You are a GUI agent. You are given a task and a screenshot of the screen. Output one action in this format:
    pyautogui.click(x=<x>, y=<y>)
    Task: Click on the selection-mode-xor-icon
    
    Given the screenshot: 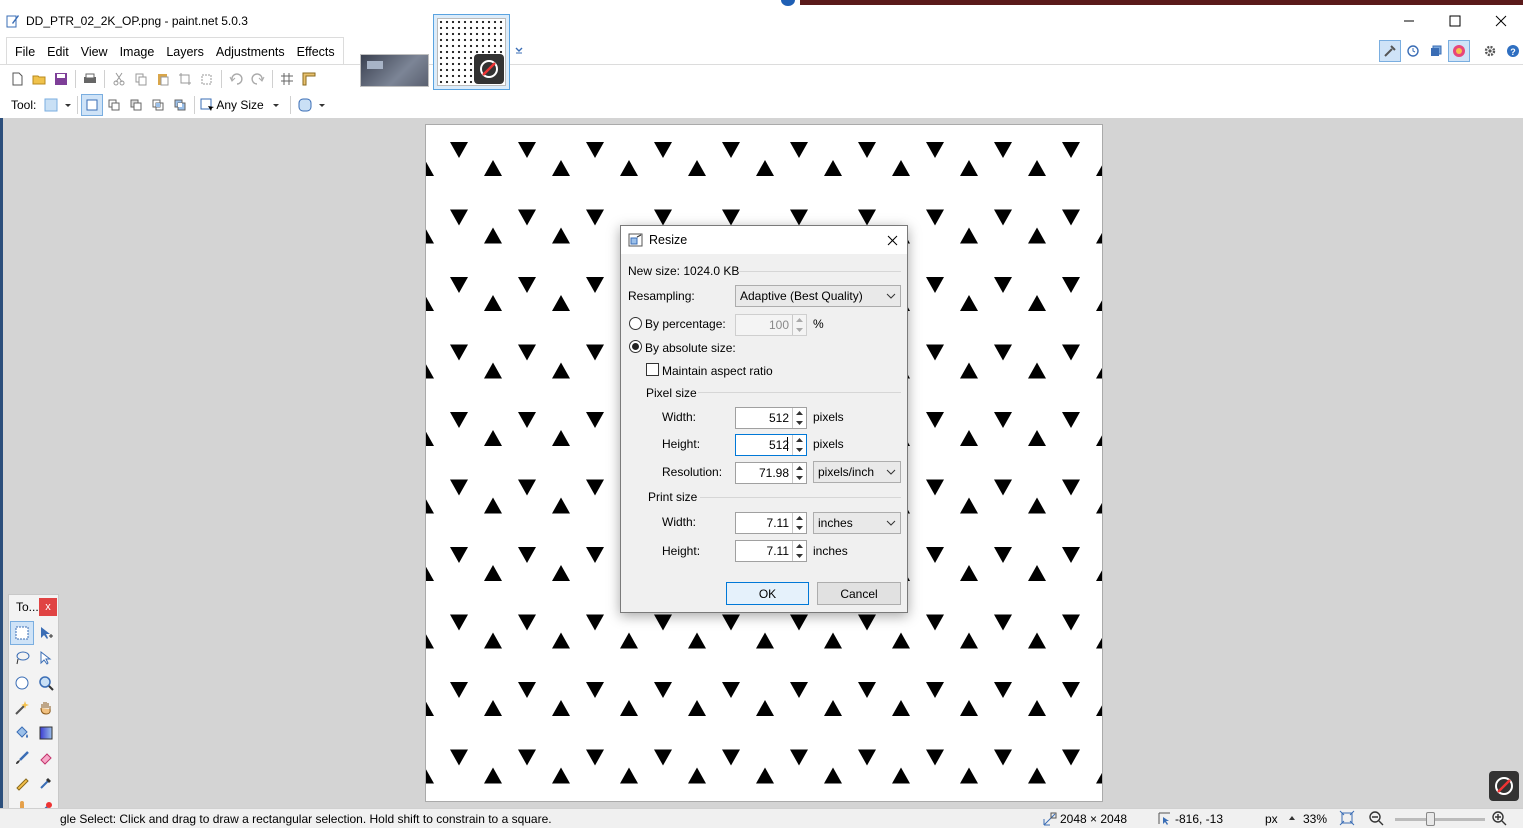 What is the action you would take?
    pyautogui.click(x=180, y=105)
    